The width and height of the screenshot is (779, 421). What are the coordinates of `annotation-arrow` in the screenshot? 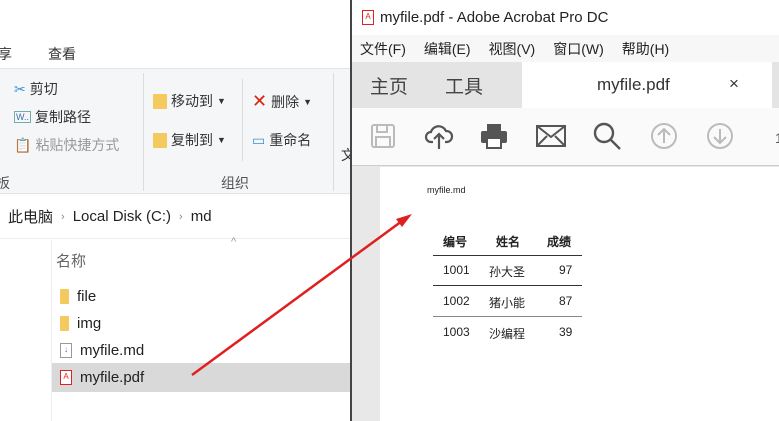 It's located at (301, 295).